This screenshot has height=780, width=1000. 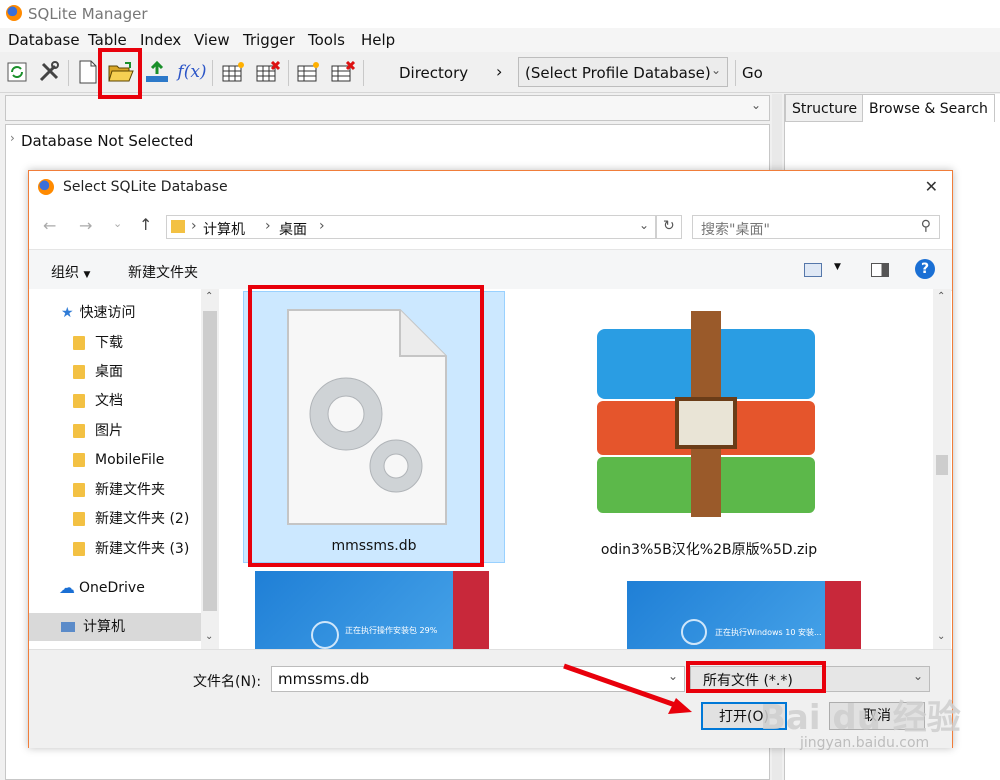 I want to click on search-input: 搜索"桌面" ⚲, so click(x=816, y=227).